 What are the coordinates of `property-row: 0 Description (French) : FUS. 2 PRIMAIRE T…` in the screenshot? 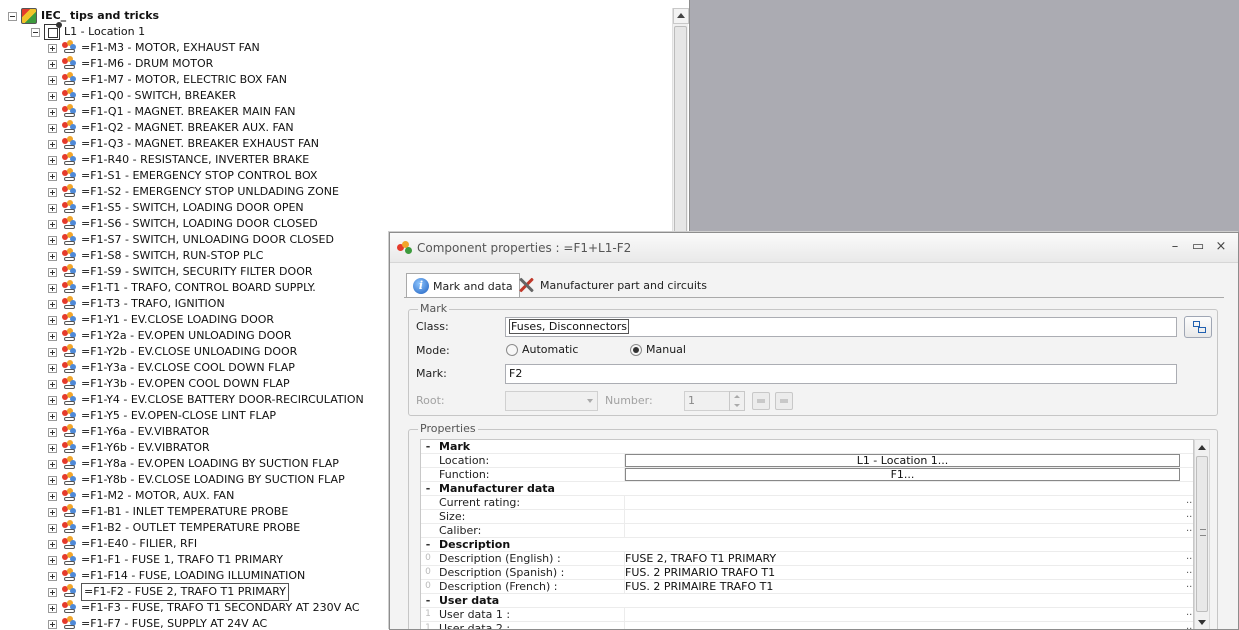 It's located at (807, 586).